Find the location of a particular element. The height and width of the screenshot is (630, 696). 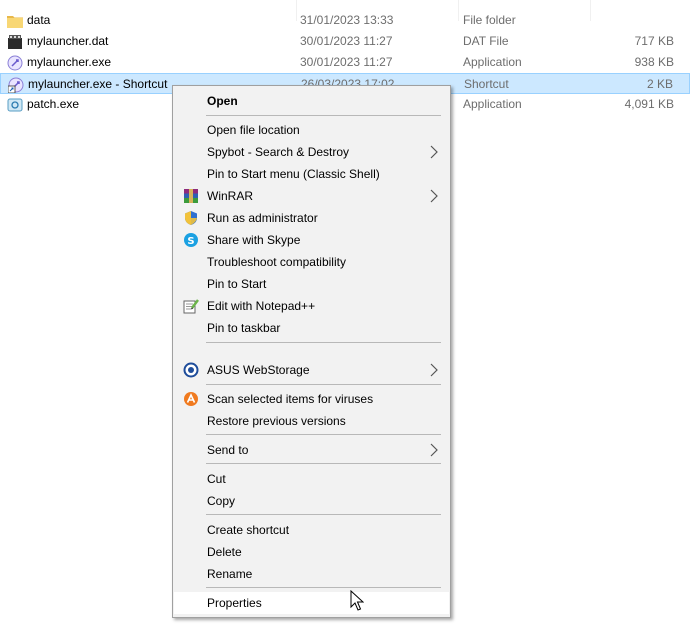

menu-item-label: Spybot - Search & Destroy is located at coordinates (278, 152).